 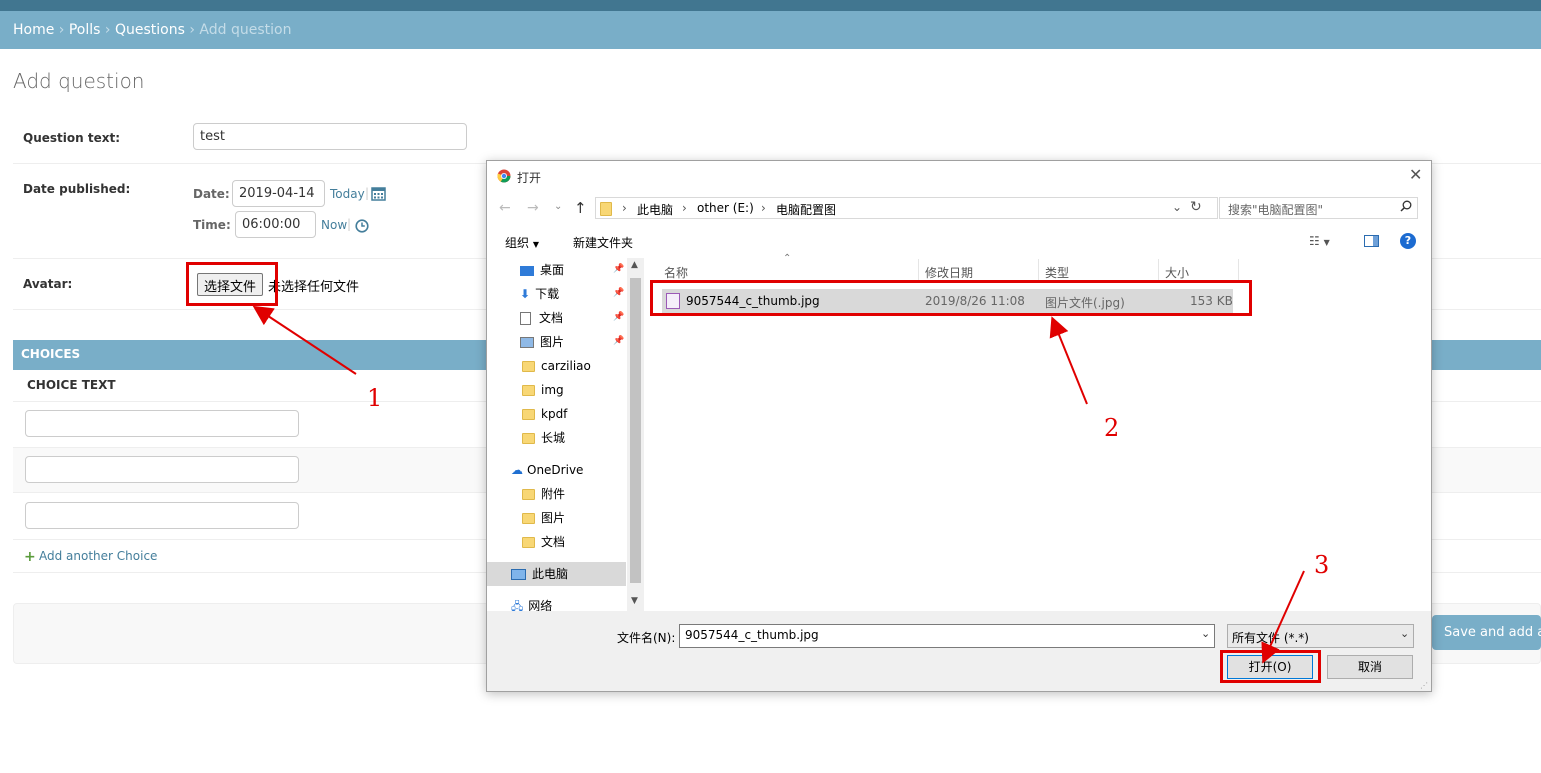 What do you see at coordinates (1322, 565) in the screenshot?
I see `annotation-label-3: 3` at bounding box center [1322, 565].